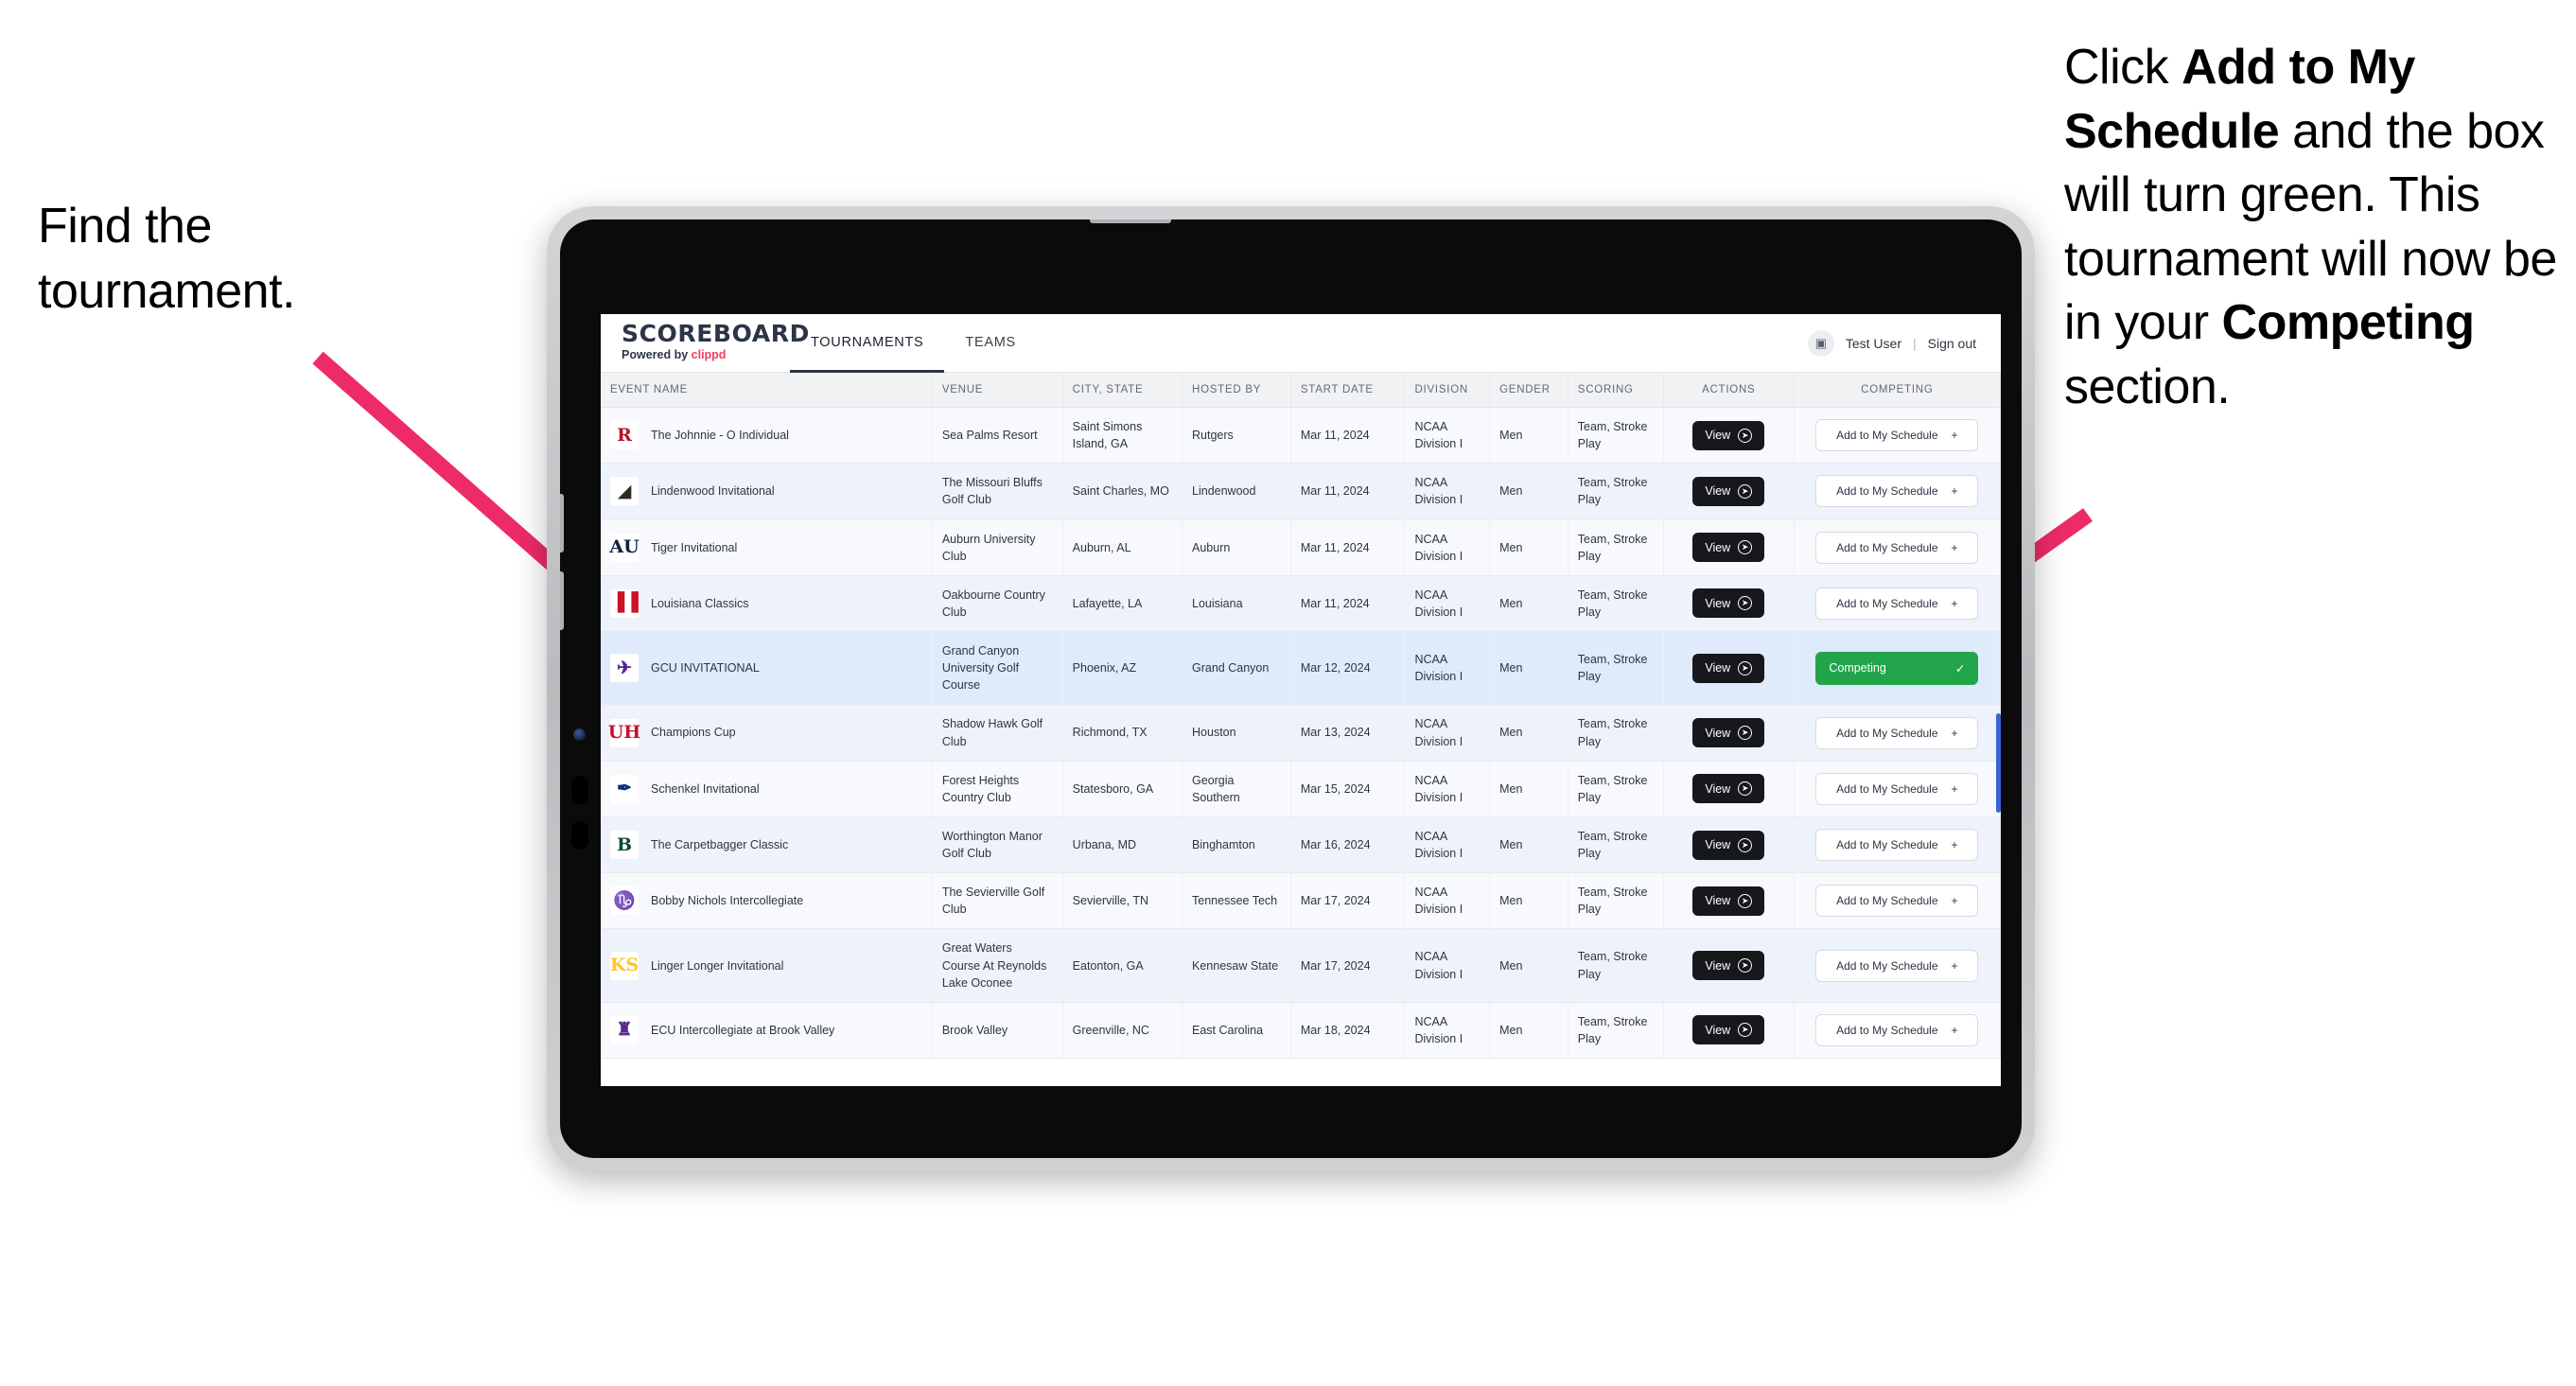 The image size is (2576, 1386). I want to click on cell-competing: Add to My Schedule +, so click(1898, 845).